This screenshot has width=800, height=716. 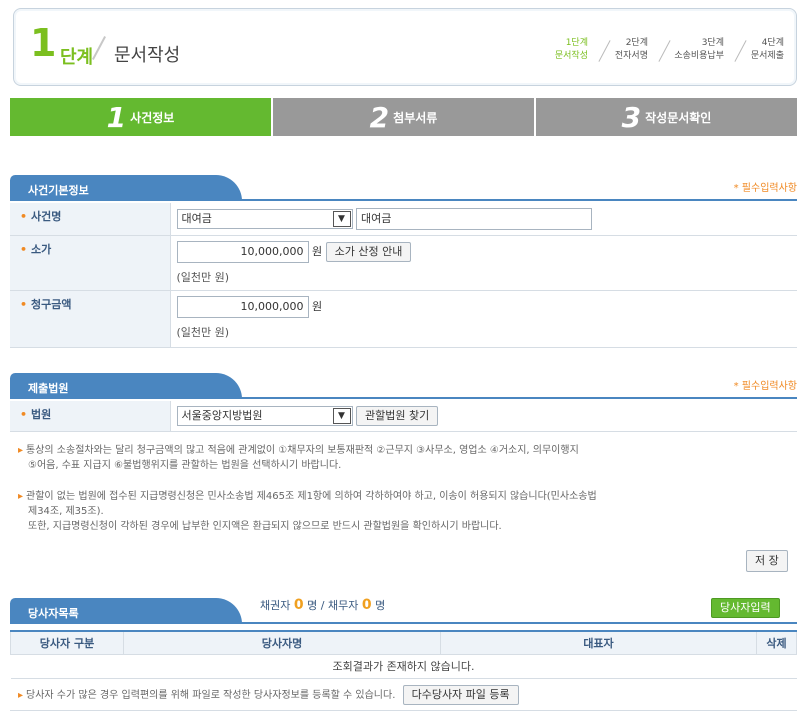 What do you see at coordinates (43, 43) in the screenshot?
I see `stage-number: 1` at bounding box center [43, 43].